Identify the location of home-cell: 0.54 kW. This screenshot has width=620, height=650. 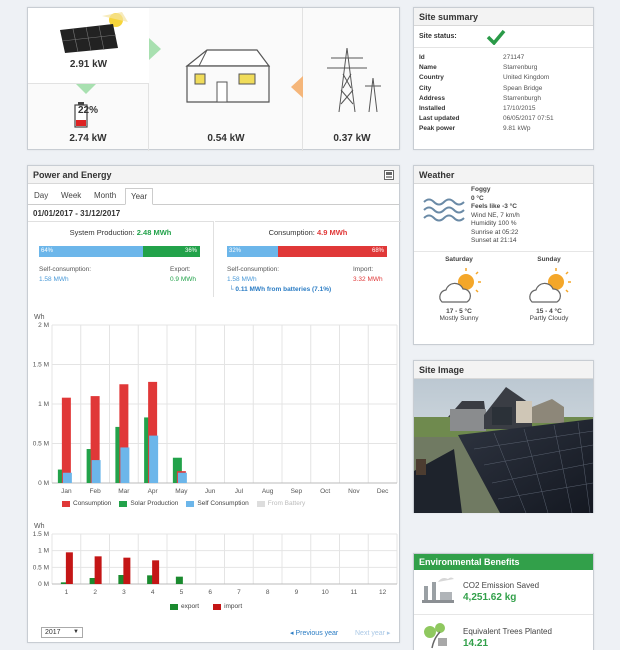
(226, 79).